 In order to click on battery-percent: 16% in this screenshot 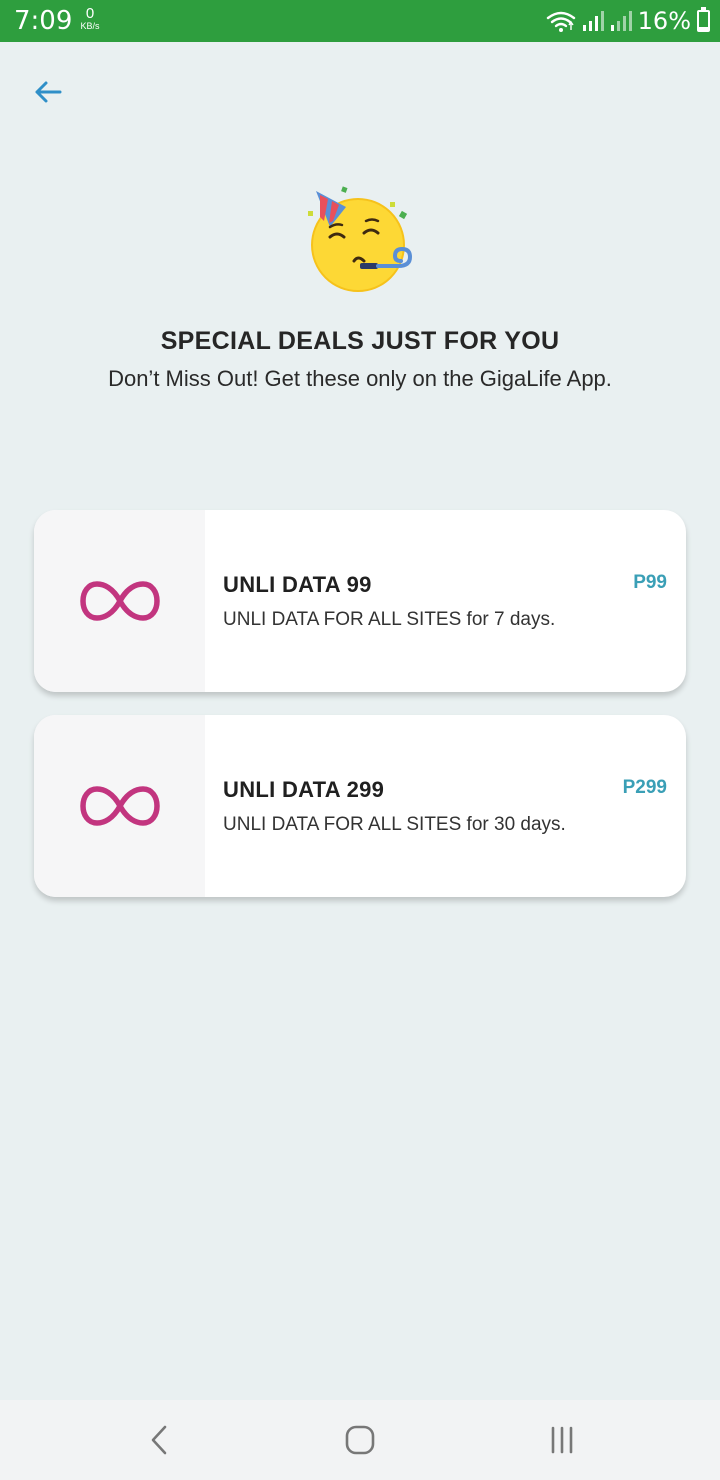, I will do `click(664, 21)`.